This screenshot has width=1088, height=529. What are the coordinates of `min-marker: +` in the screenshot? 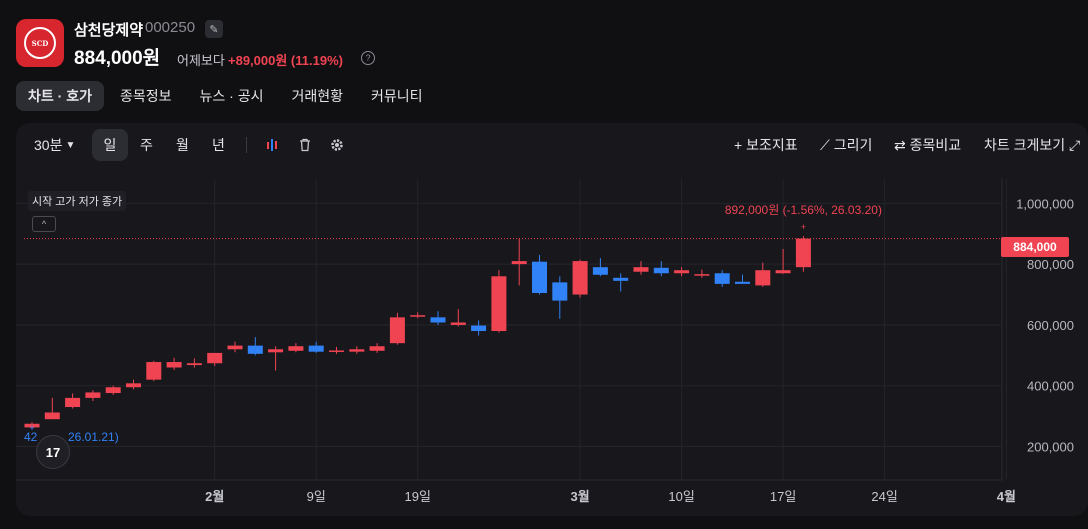 It's located at (31, 428).